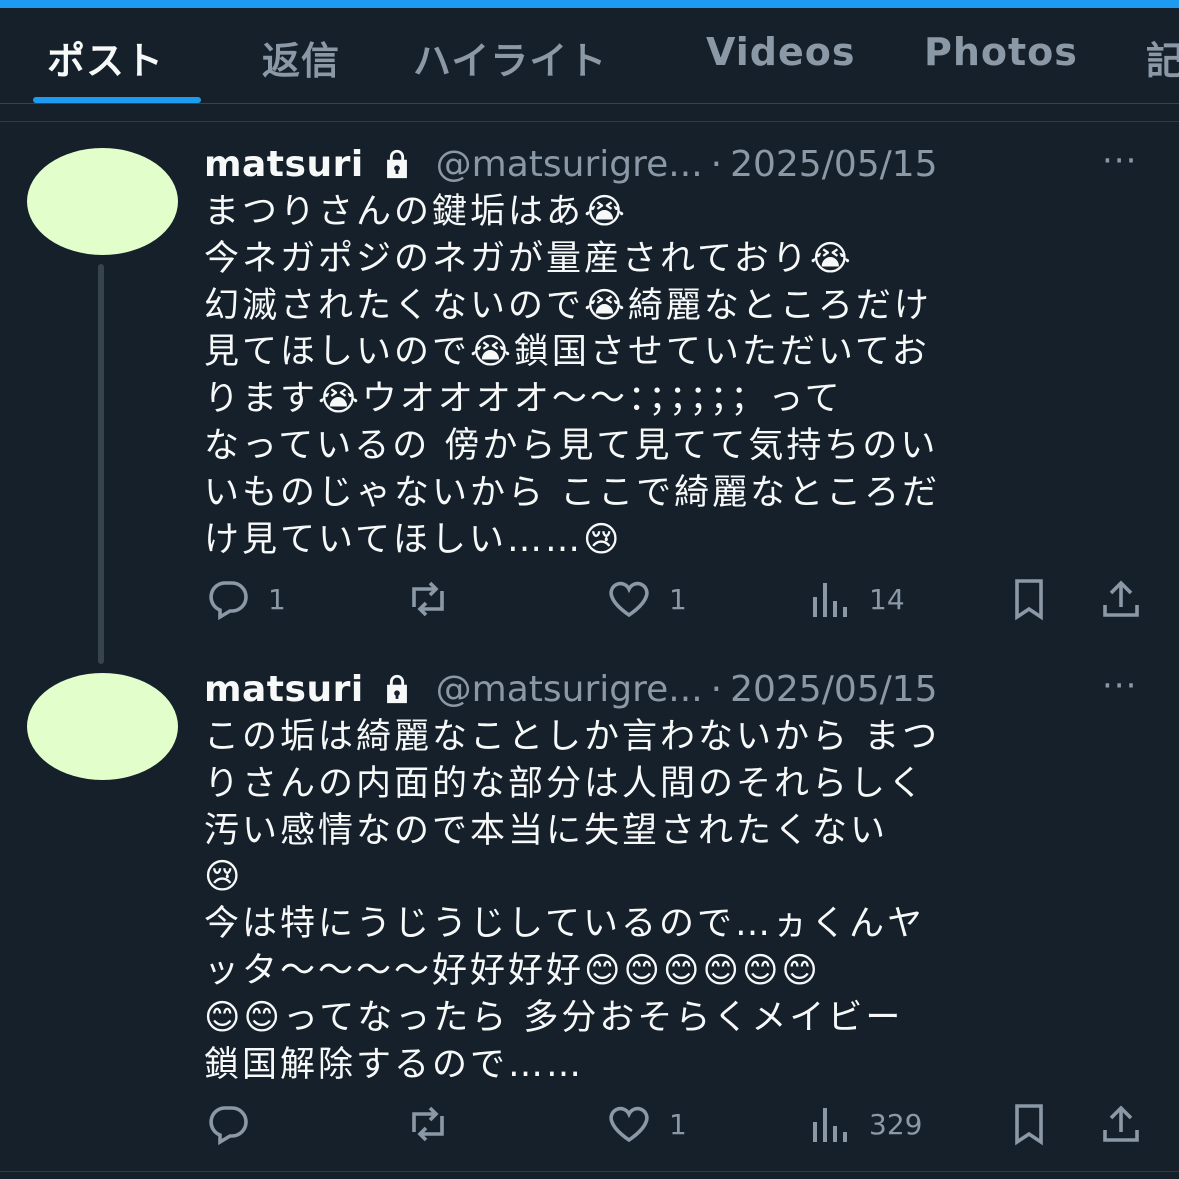  What do you see at coordinates (589, 4) in the screenshot?
I see `top-accent-bar` at bounding box center [589, 4].